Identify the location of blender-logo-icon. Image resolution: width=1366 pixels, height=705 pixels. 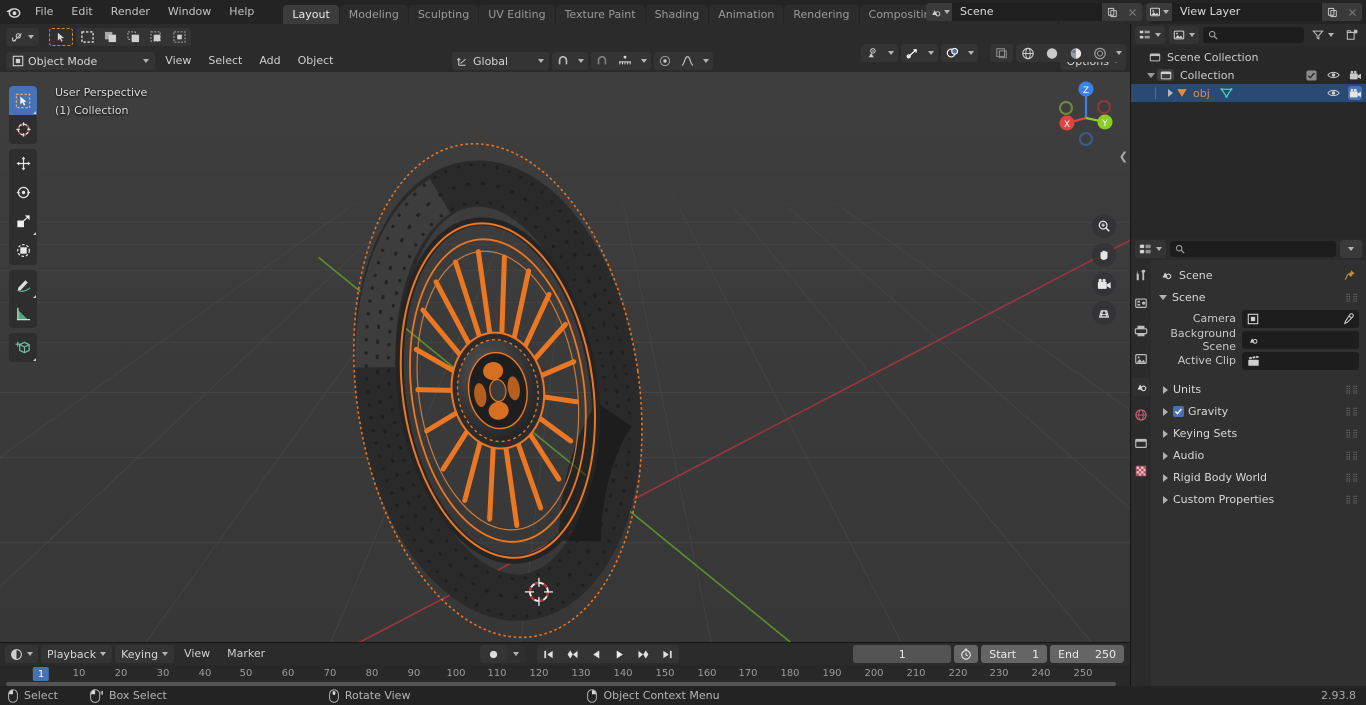
(13, 12).